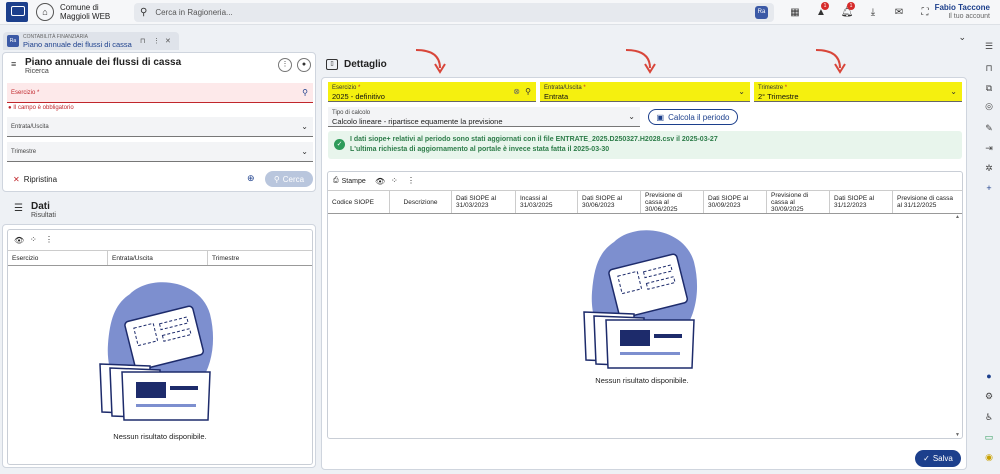 The image size is (1000, 474). I want to click on calculator-icon: ▣, so click(660, 117).